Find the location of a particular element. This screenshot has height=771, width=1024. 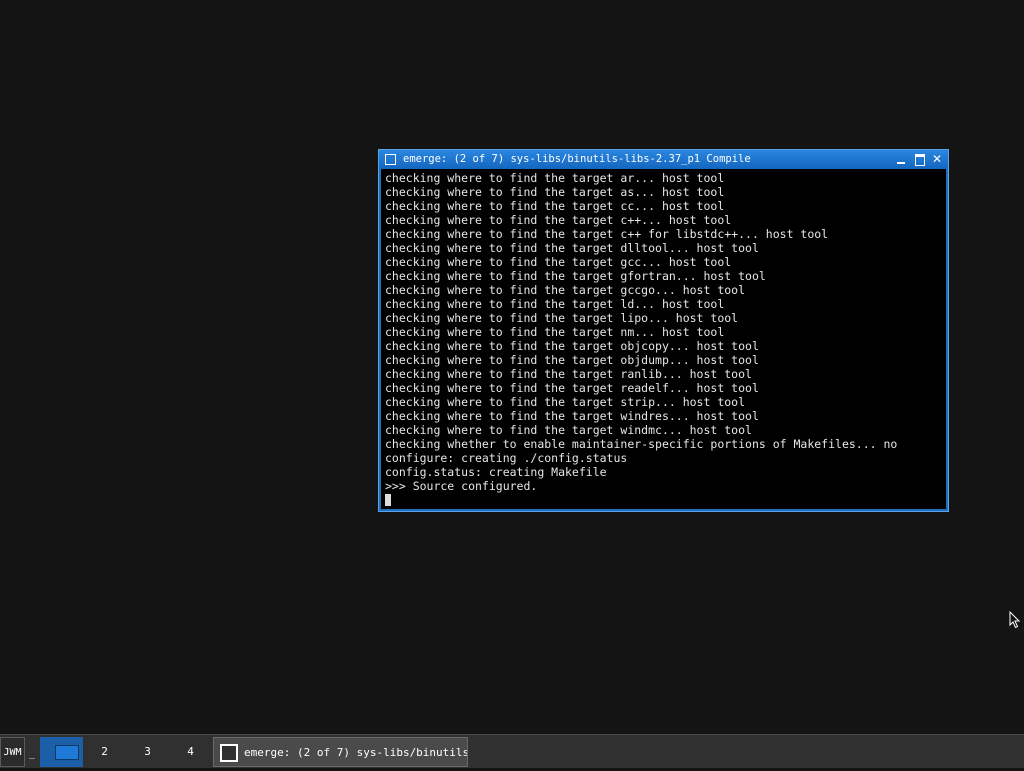

terminal-window-icon is located at coordinates (229, 753).